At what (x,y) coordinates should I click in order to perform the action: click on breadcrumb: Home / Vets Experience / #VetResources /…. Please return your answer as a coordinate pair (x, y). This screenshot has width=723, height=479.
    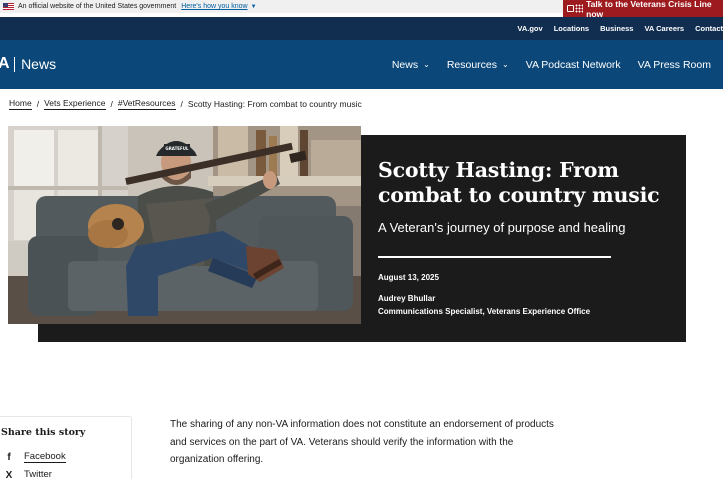
    Looking at the image, I should click on (185, 104).